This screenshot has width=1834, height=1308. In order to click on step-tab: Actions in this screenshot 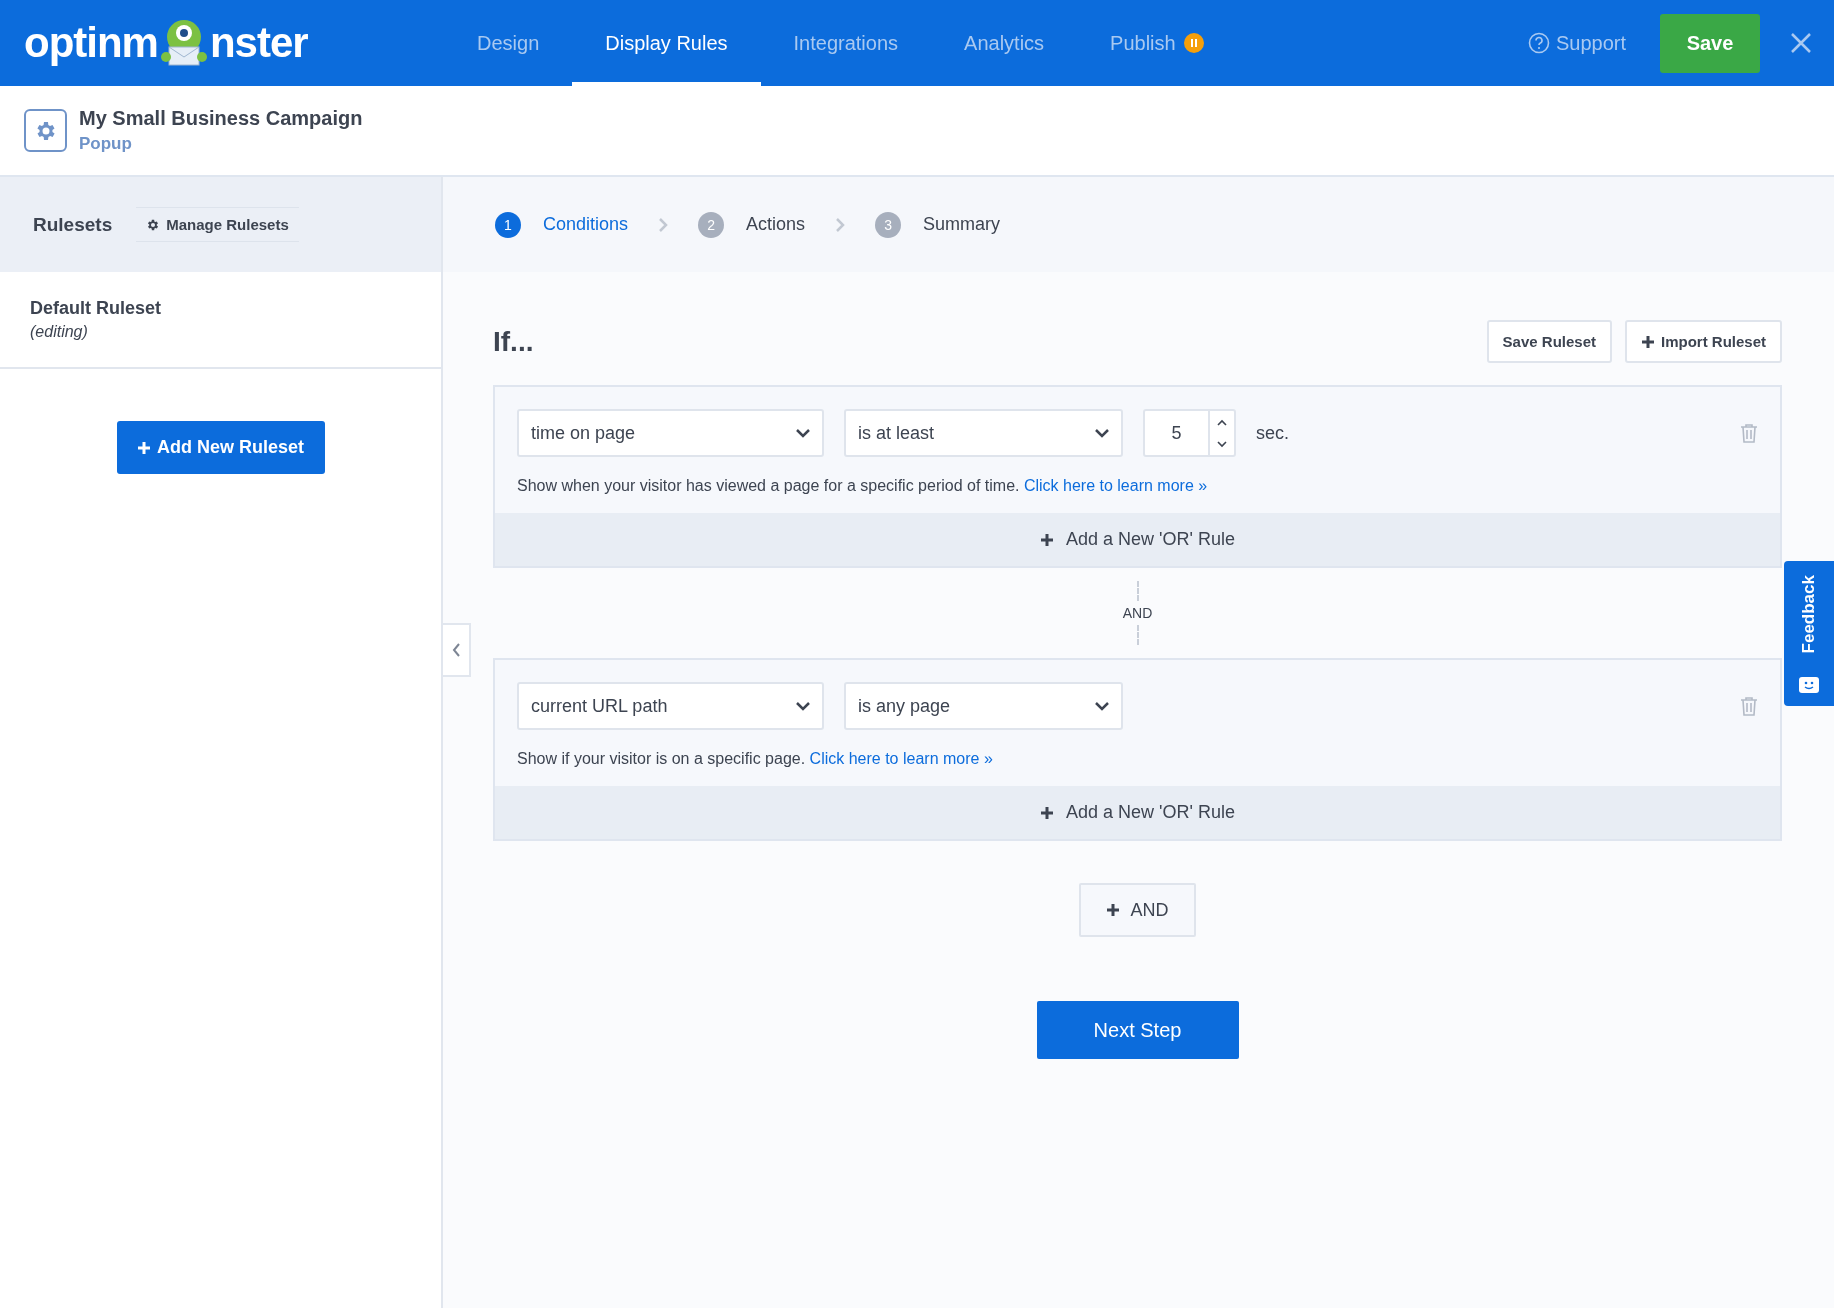, I will do `click(776, 224)`.